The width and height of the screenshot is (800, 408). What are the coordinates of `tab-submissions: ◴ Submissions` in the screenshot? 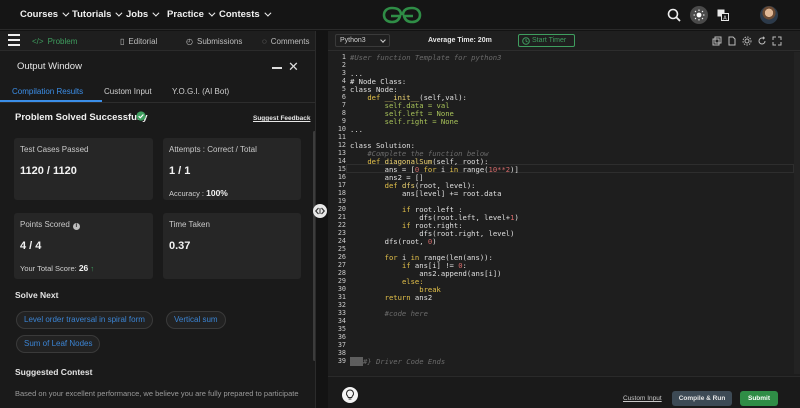 It's located at (214, 41).